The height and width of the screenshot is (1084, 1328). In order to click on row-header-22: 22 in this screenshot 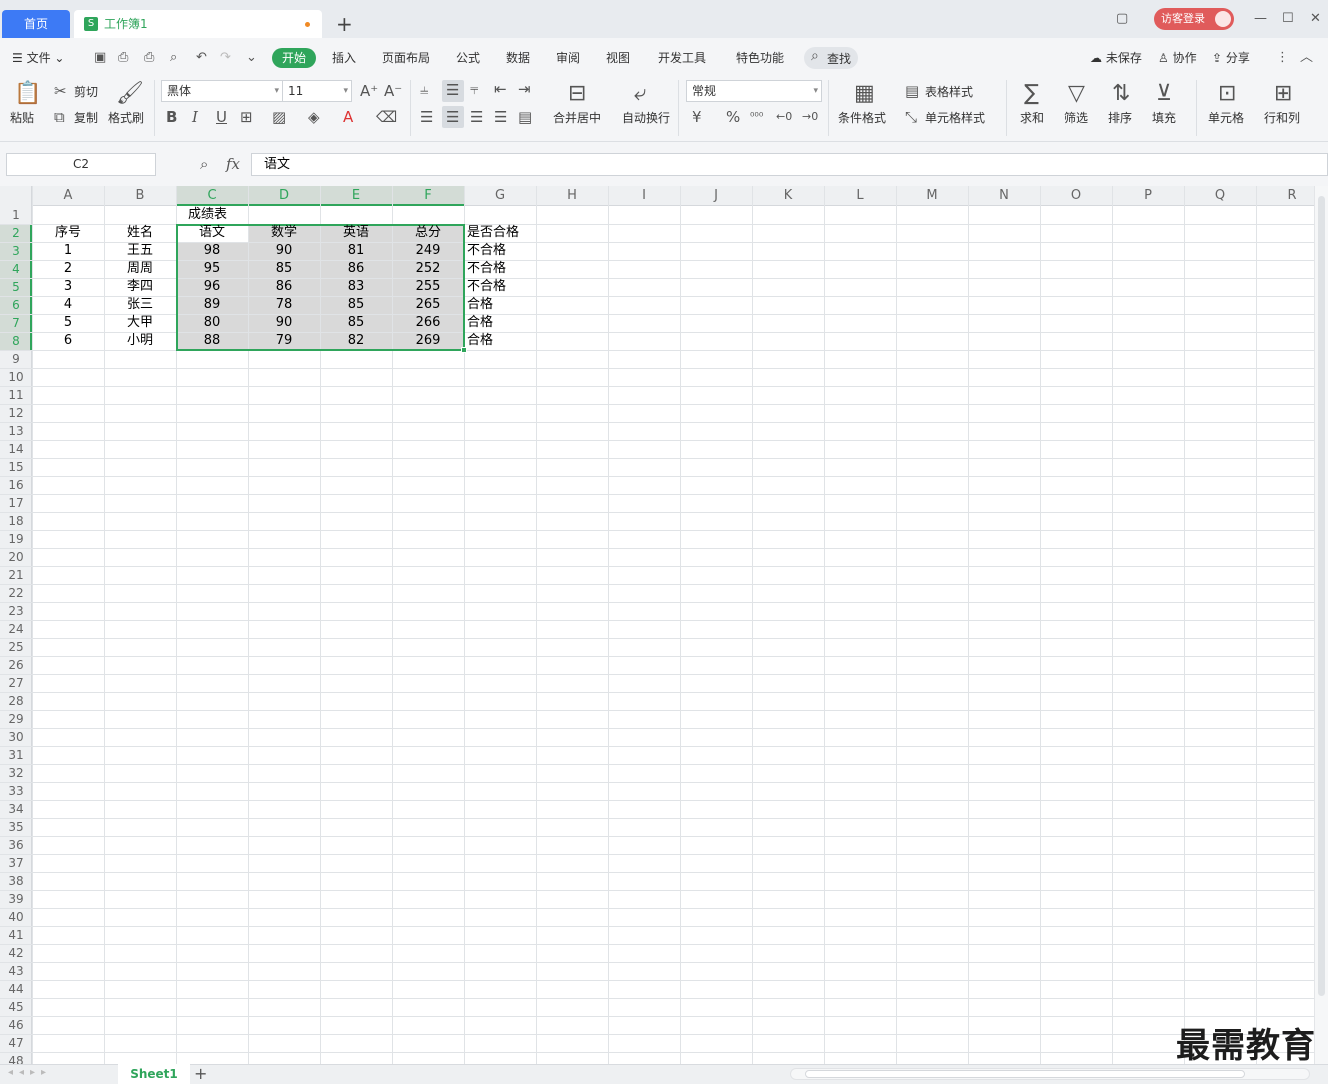, I will do `click(16, 593)`.